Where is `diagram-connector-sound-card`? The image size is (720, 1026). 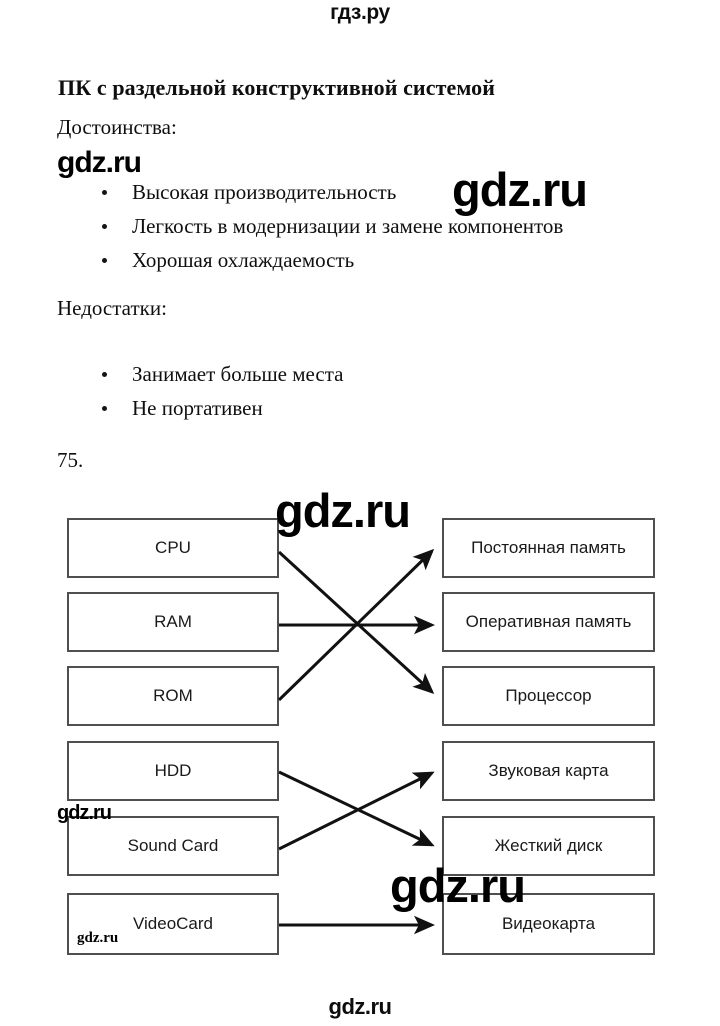
diagram-connector-sound-card is located at coordinates (356, 811).